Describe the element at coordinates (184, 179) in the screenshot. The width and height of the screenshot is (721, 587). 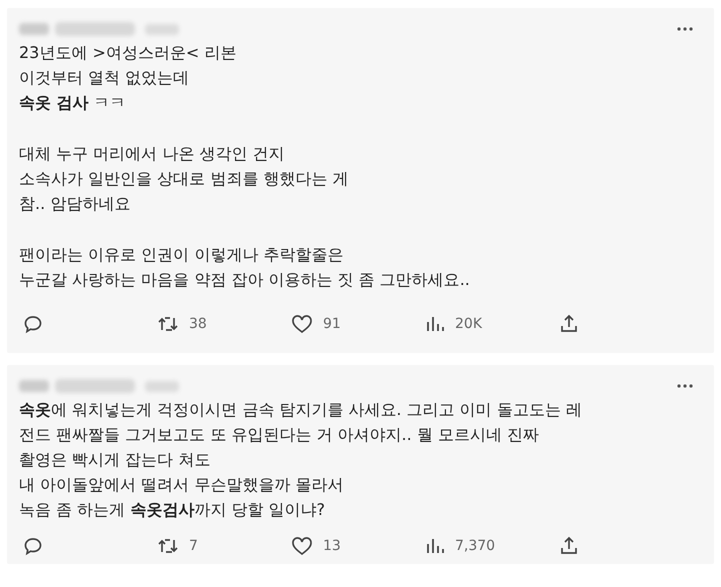
I see `post-text-line: 소속사가 일반인을 상대로 범죄를 행했다는 게` at that location.